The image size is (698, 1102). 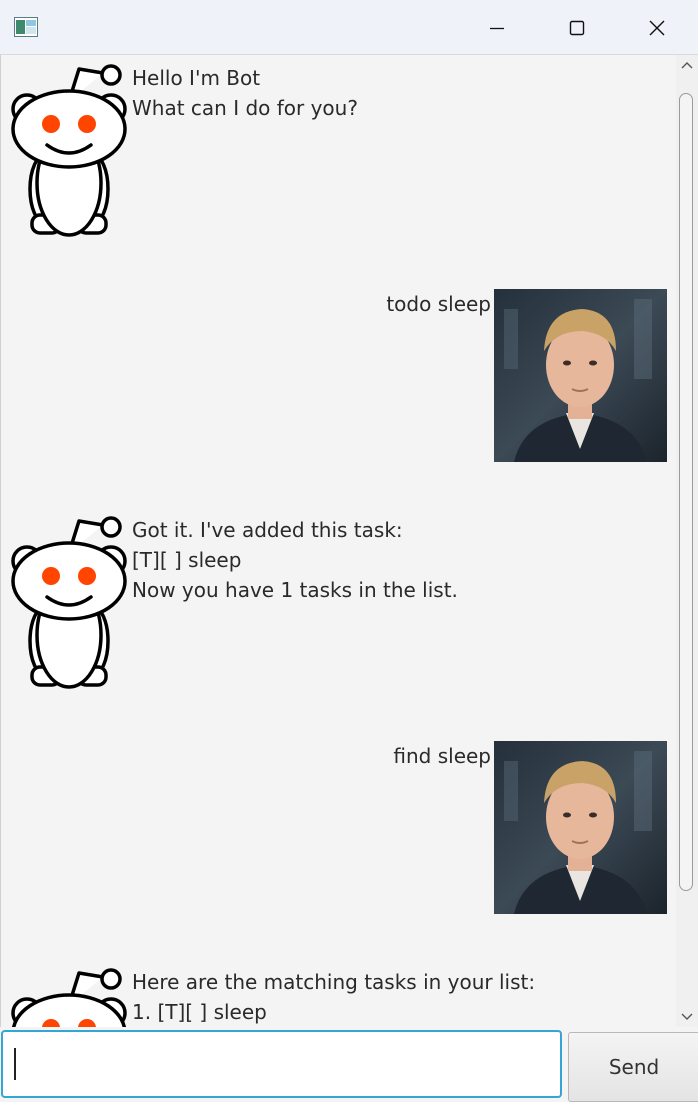 I want to click on message-input, so click(x=281, y=1064).